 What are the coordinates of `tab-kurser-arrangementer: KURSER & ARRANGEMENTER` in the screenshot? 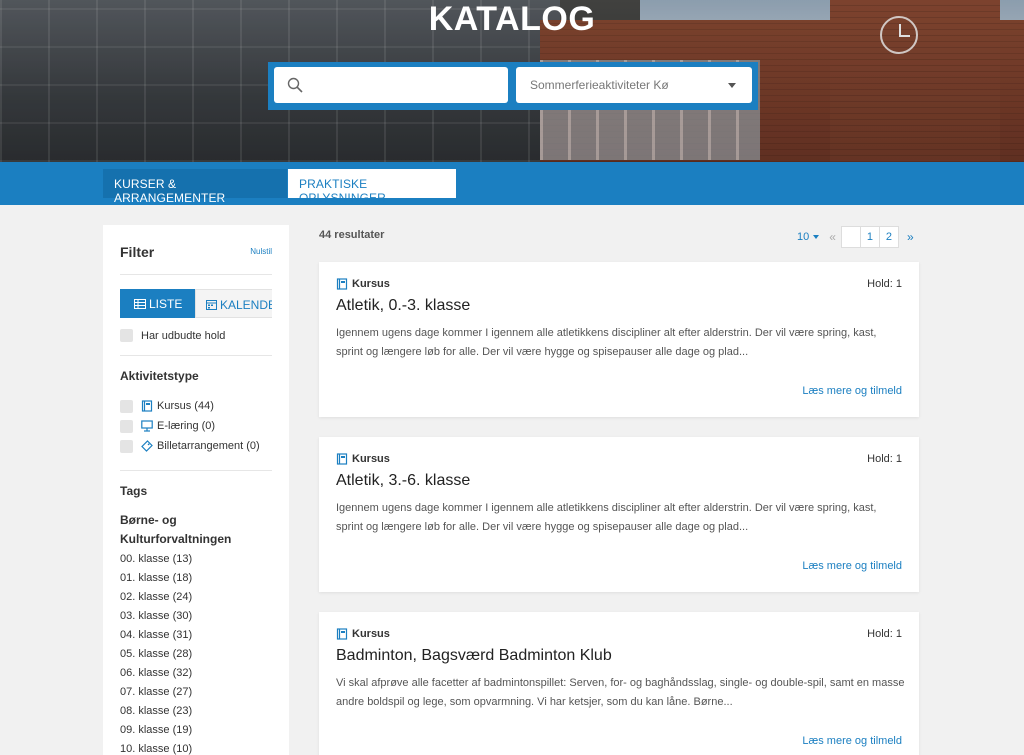 It's located at (195, 187).